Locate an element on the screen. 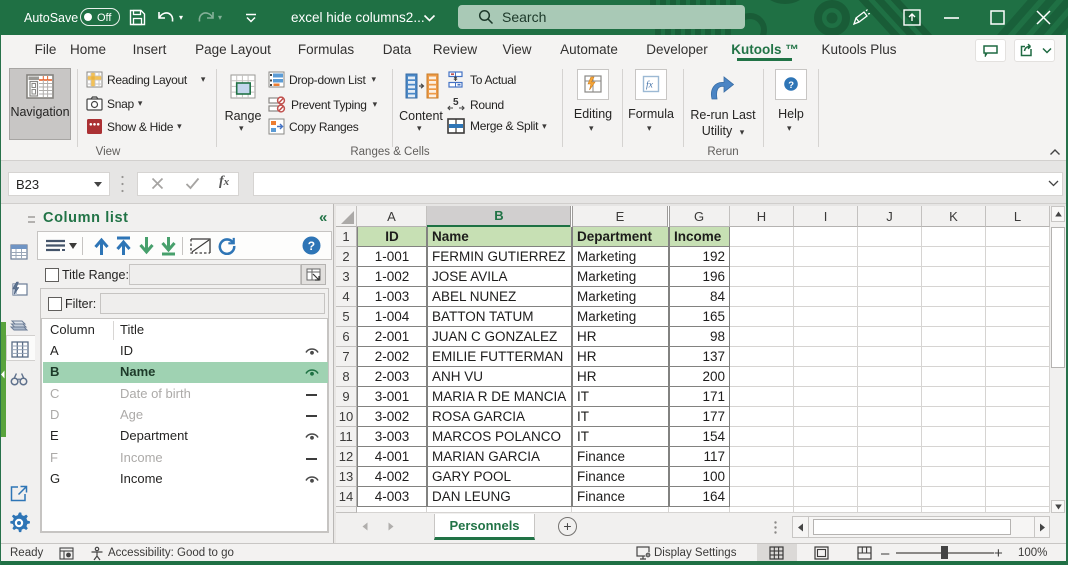 This screenshot has height=565, width=1068. svg-text: 5 is located at coordinates (456, 102).